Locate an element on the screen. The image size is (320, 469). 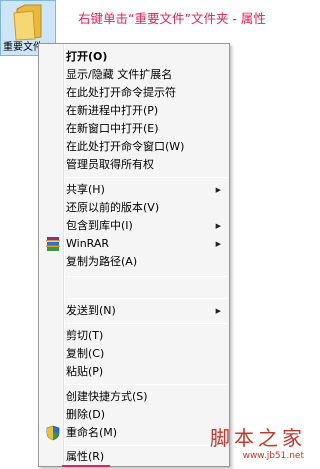
menu-item-copy: 复制(C) is located at coordinates (134, 354).